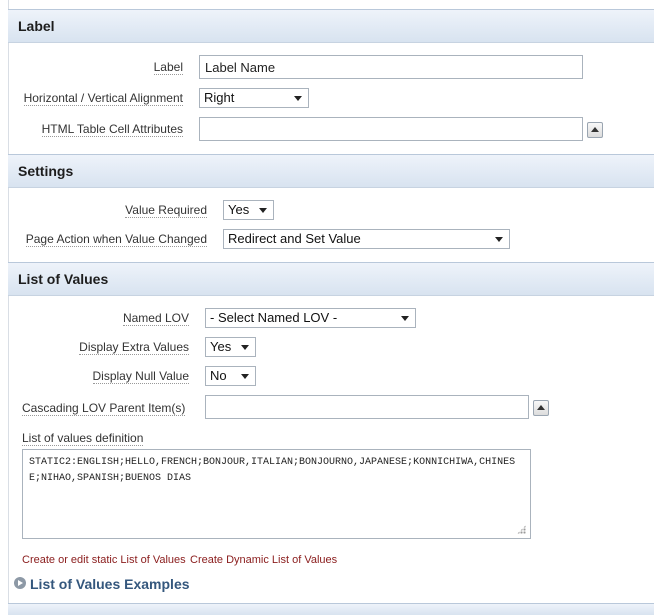 The width and height of the screenshot is (654, 615). Describe the element at coordinates (331, 609) in the screenshot. I see `next-section-header` at that location.